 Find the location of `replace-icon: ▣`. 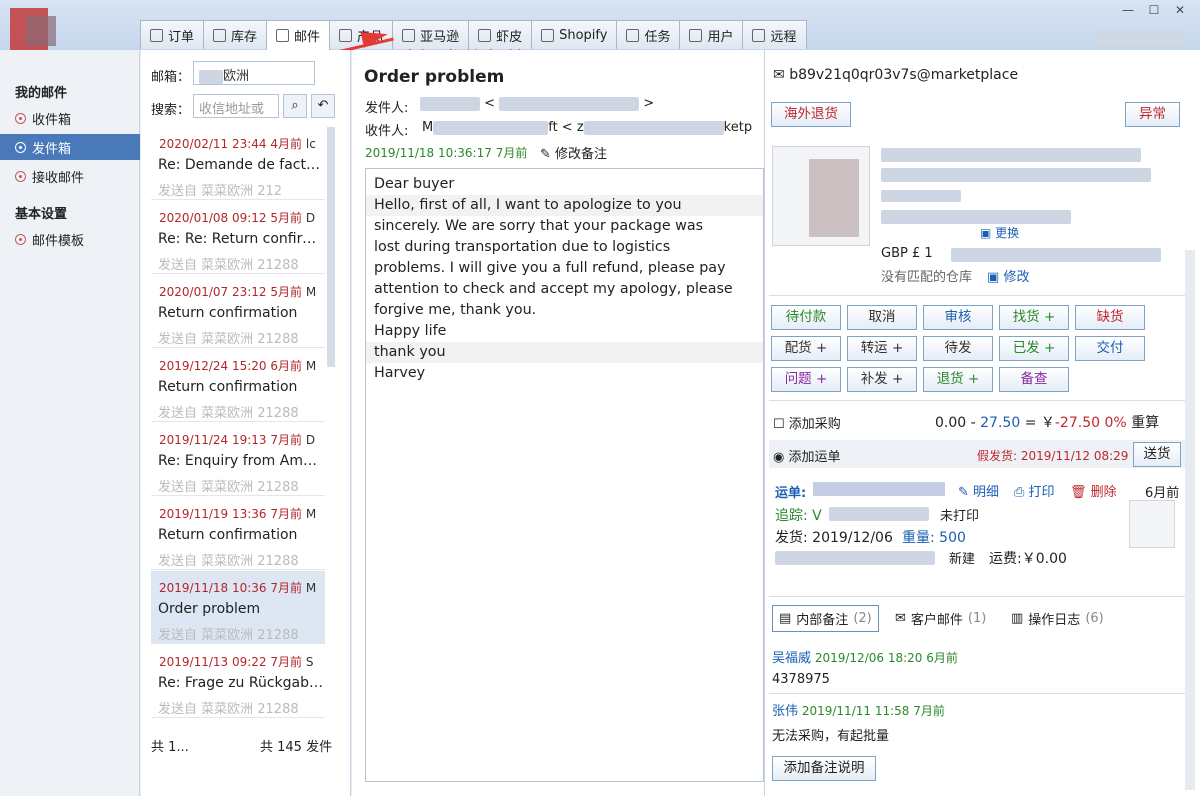

replace-icon: ▣ is located at coordinates (986, 233).